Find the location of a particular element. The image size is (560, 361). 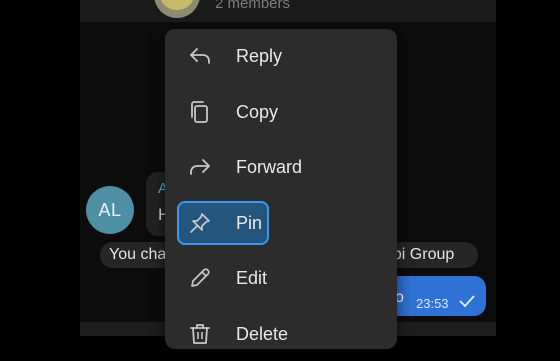

menu-item-delete: Delete is located at coordinates (281, 334).